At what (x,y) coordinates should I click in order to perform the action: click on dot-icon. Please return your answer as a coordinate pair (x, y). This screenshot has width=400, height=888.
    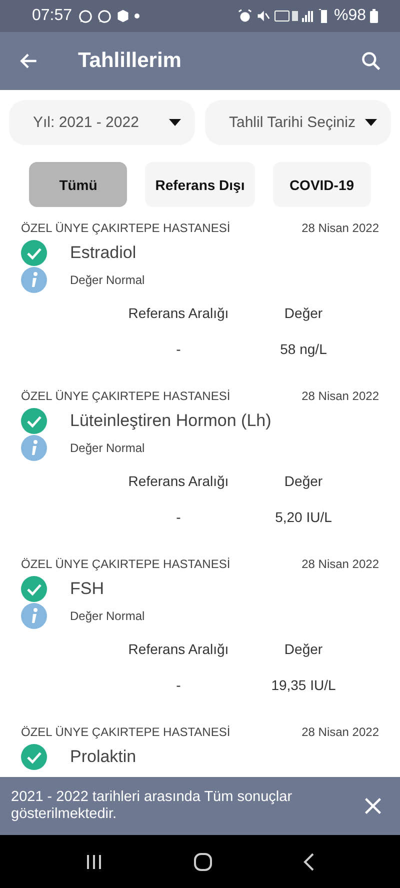
    Looking at the image, I should click on (137, 16).